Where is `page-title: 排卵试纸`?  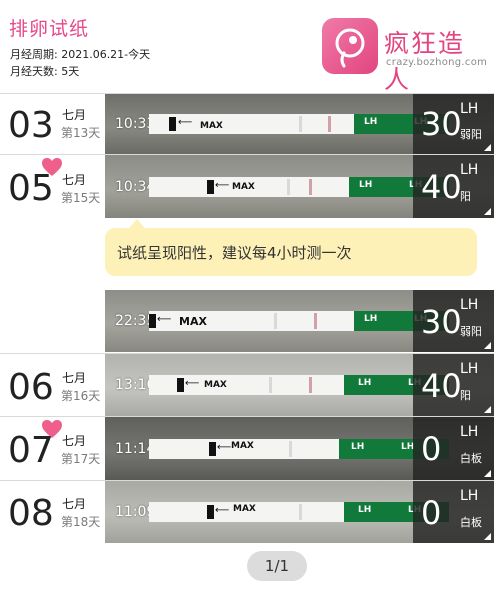 page-title: 排卵试纸 is located at coordinates (49, 29).